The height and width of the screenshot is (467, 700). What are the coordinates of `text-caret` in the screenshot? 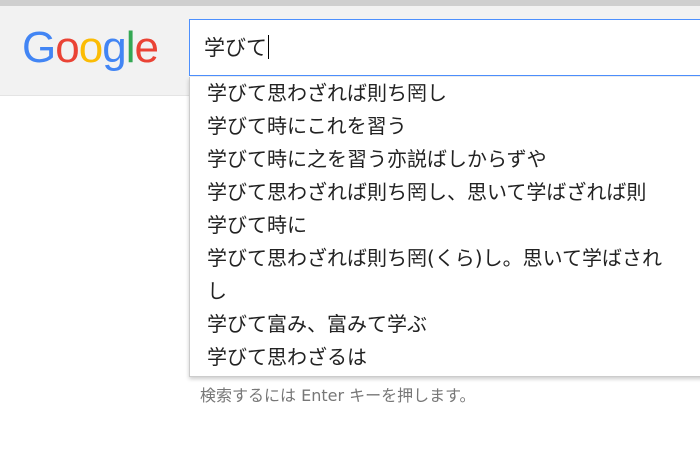 It's located at (268, 47).